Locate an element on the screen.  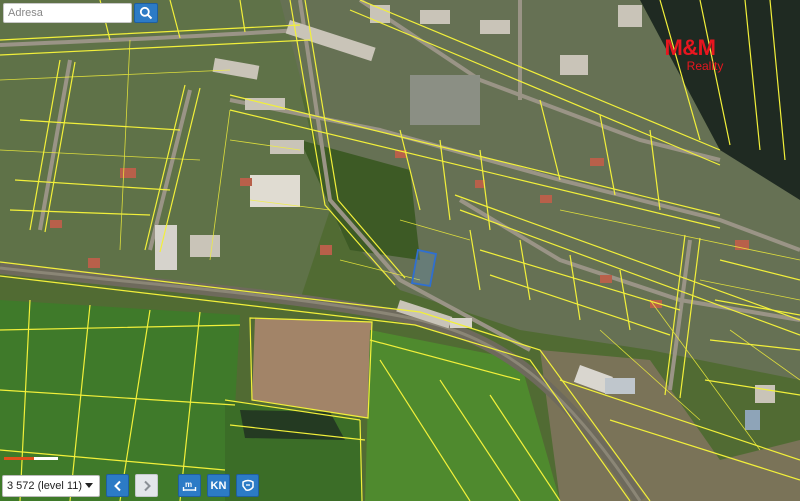
measure-icon: m is located at coordinates (189, 485).